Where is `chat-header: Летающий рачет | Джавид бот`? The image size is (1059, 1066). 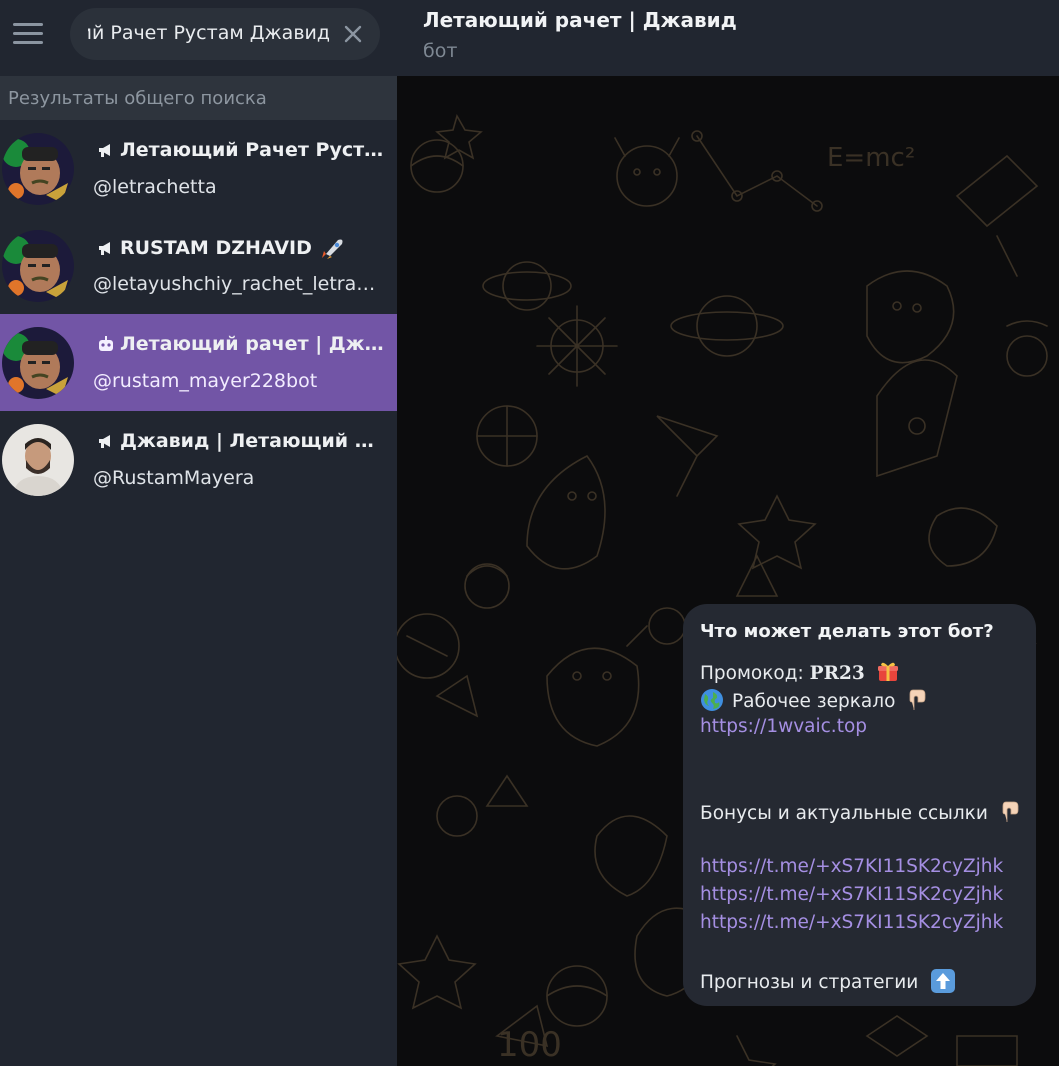
chat-header: Летающий рачет | Джавид бот is located at coordinates (728, 38).